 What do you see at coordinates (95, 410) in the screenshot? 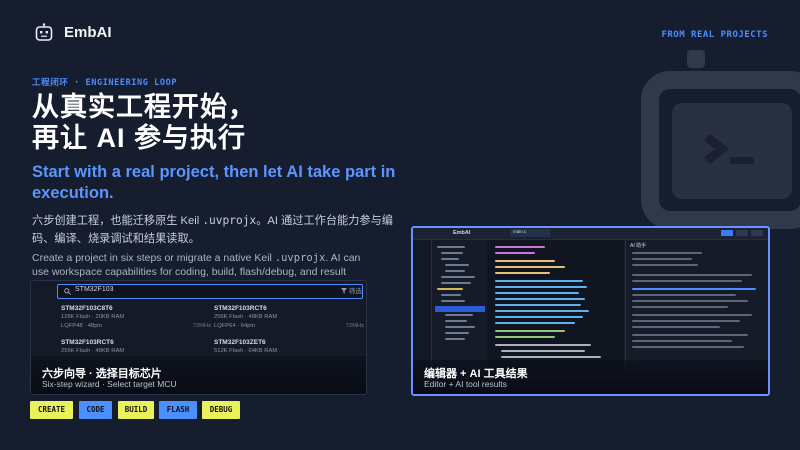
I see `tag-code: CODE` at bounding box center [95, 410].